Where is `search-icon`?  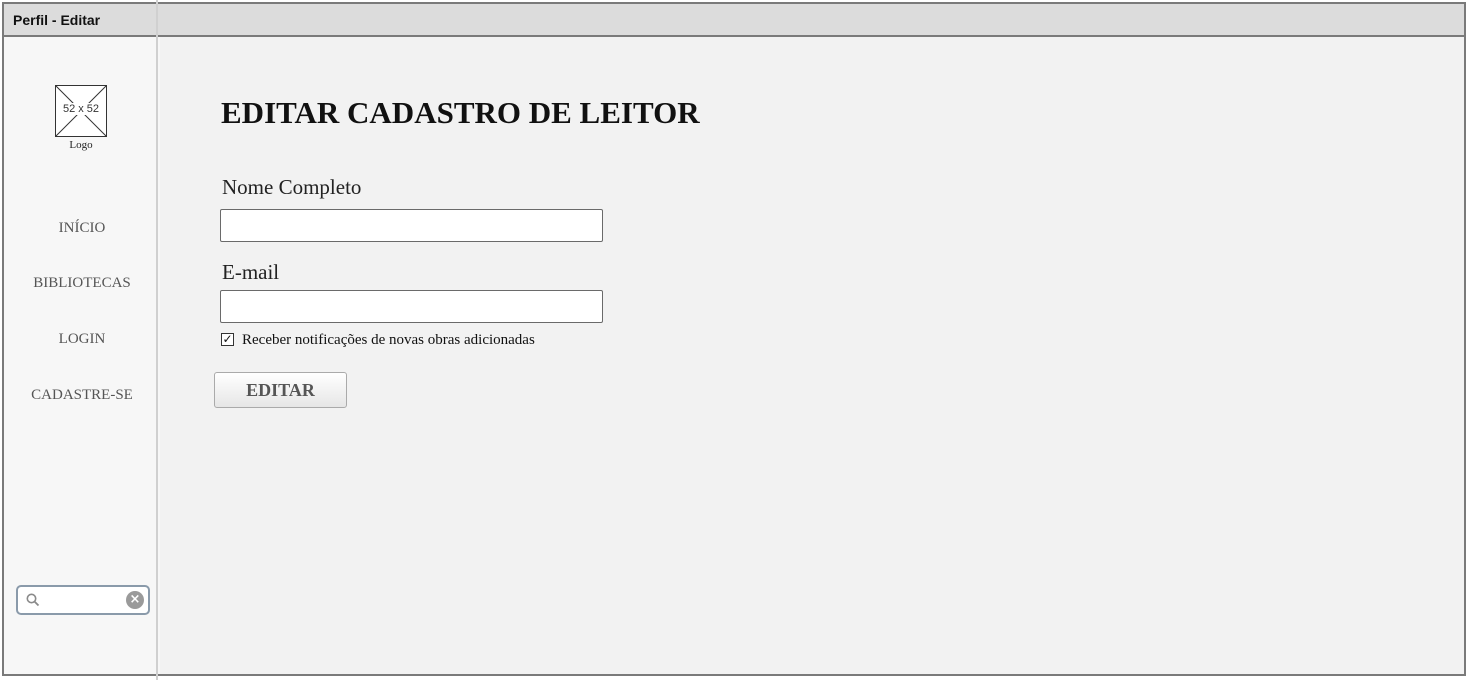 search-icon is located at coordinates (33, 600).